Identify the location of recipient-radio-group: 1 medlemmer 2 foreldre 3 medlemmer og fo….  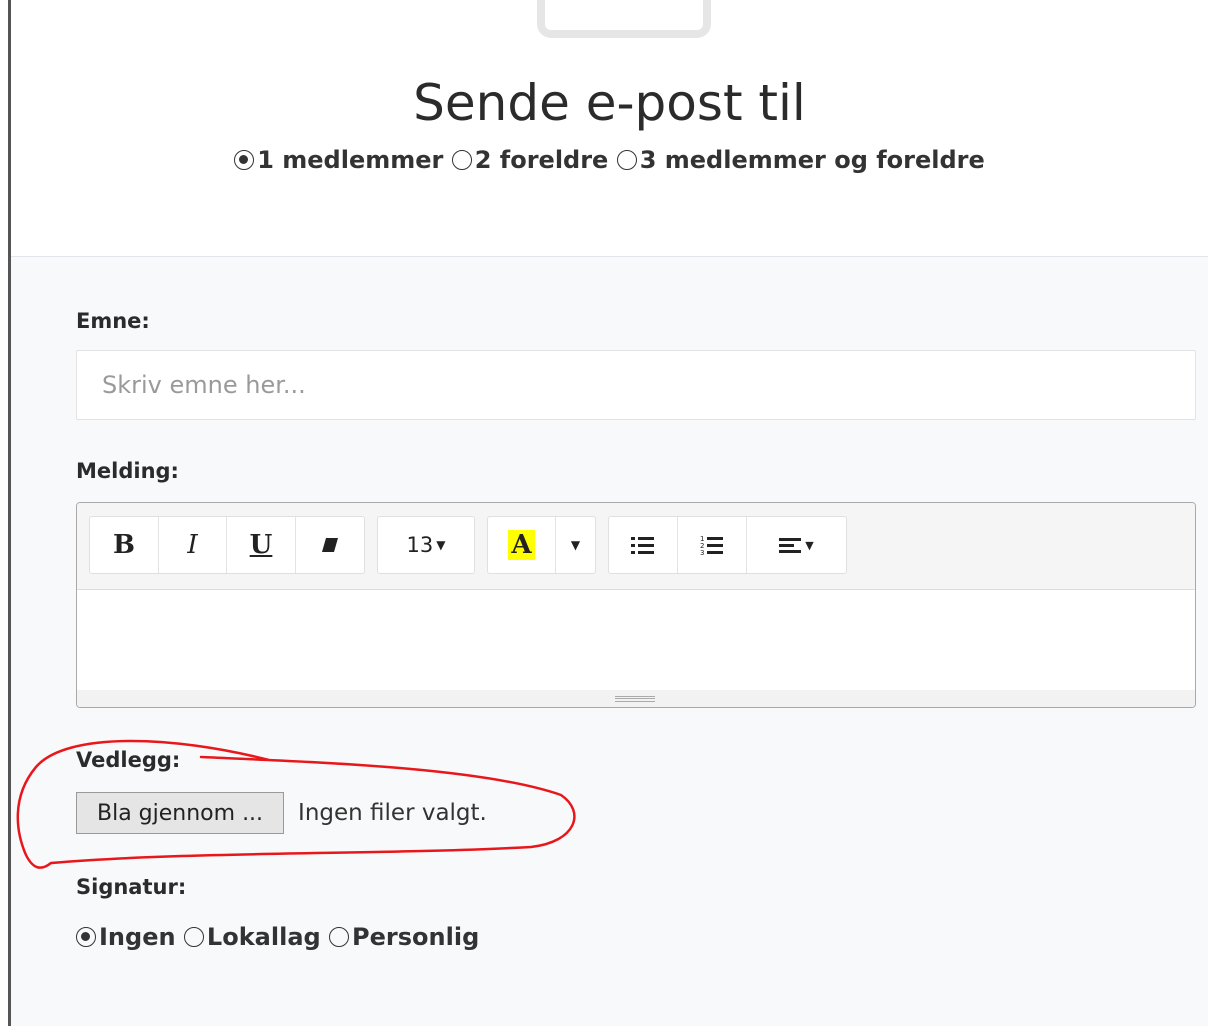
(609, 160).